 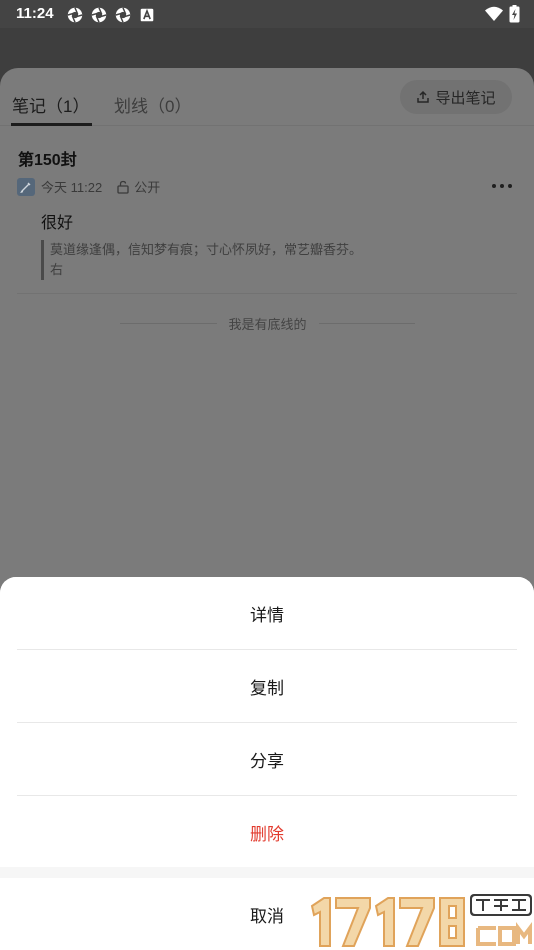 I want to click on a-box-icon, so click(x=147, y=15).